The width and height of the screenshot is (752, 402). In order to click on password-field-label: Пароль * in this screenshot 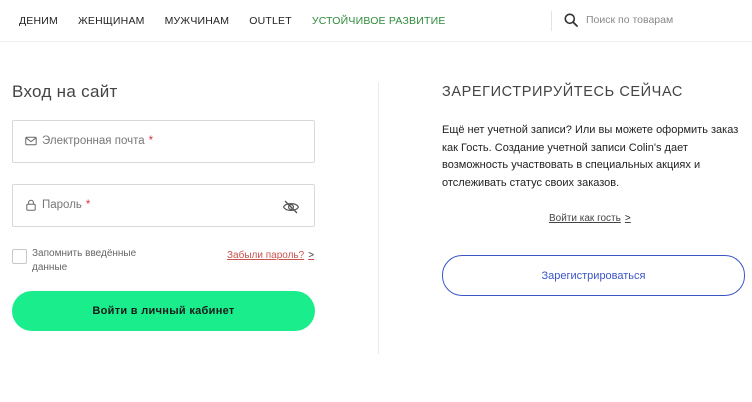, I will do `click(66, 205)`.